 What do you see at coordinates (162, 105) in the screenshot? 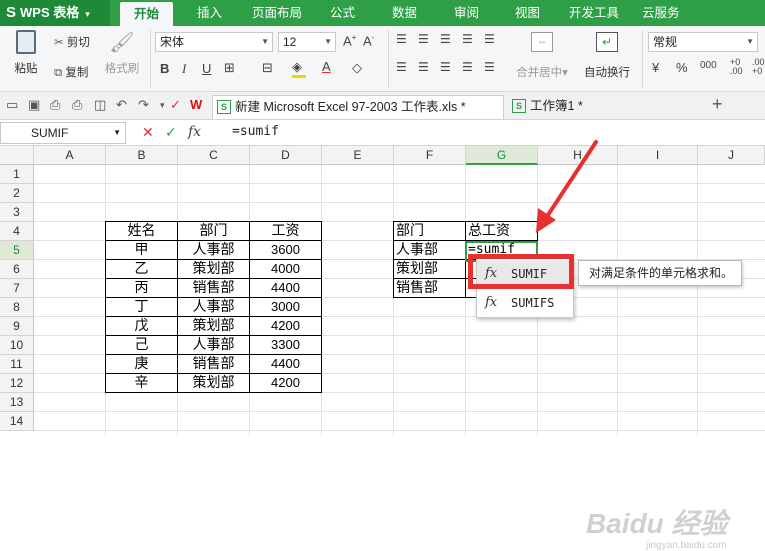
I see `customize-chevron-icon: ▾` at bounding box center [162, 105].